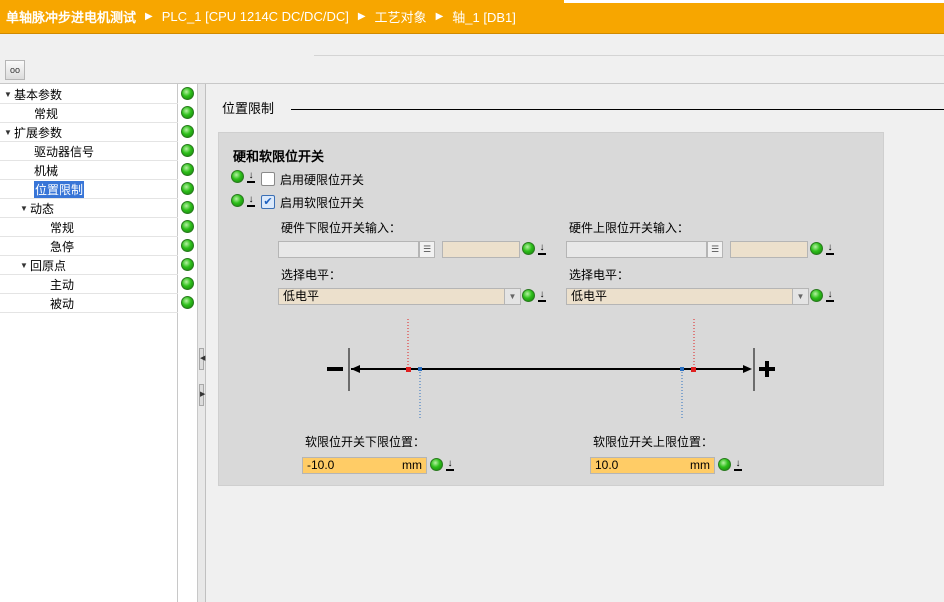 This screenshot has width=944, height=602. What do you see at coordinates (202, 359) in the screenshot?
I see `splitter-collapse-icon: ◀` at bounding box center [202, 359].